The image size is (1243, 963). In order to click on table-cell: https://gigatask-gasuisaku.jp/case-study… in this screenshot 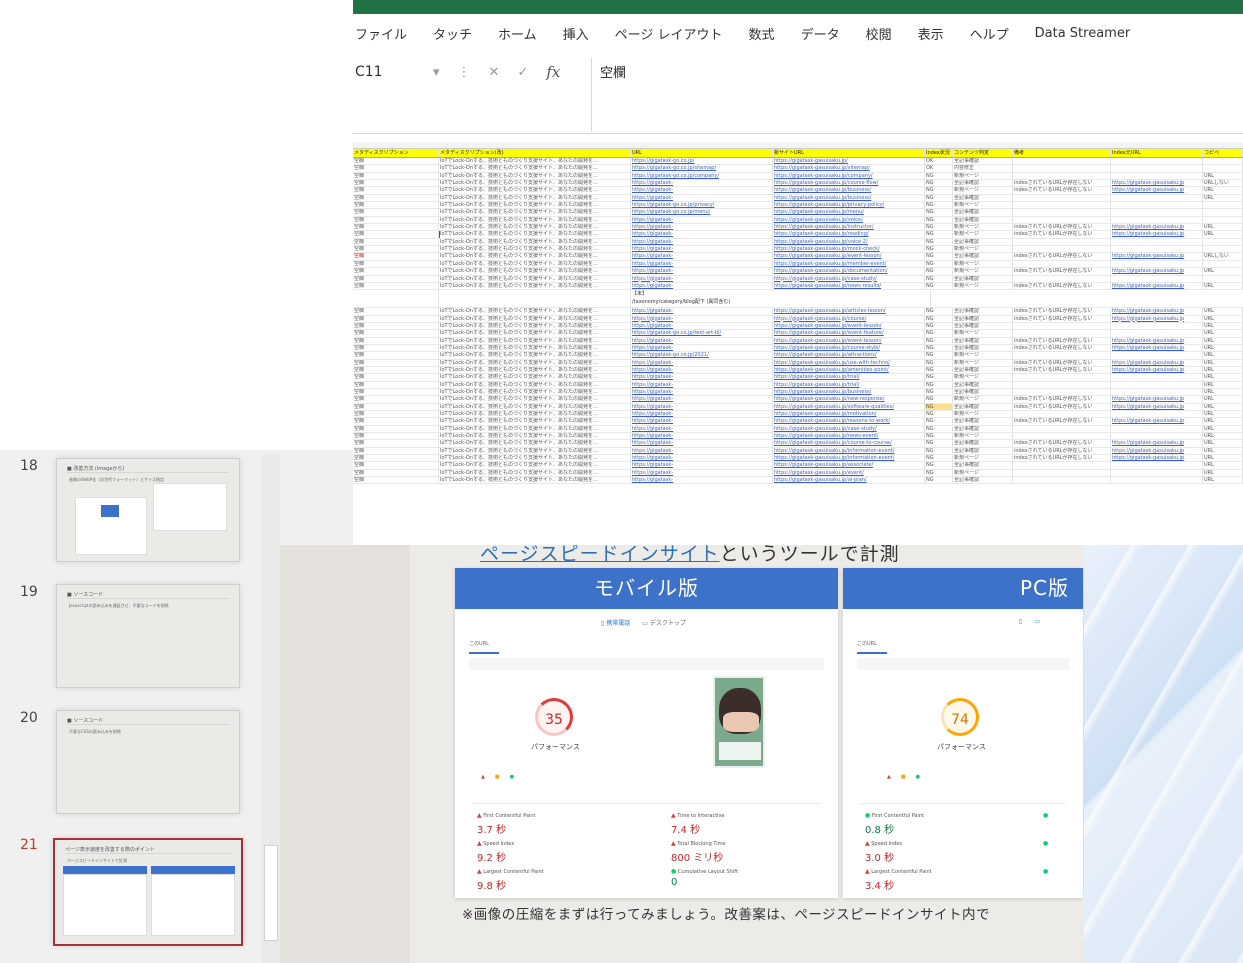, I will do `click(849, 428)`.